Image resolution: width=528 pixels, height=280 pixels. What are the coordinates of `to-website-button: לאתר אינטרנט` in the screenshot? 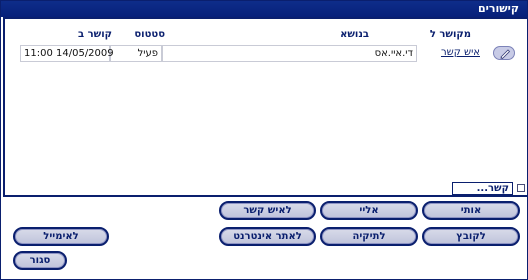 It's located at (267, 236).